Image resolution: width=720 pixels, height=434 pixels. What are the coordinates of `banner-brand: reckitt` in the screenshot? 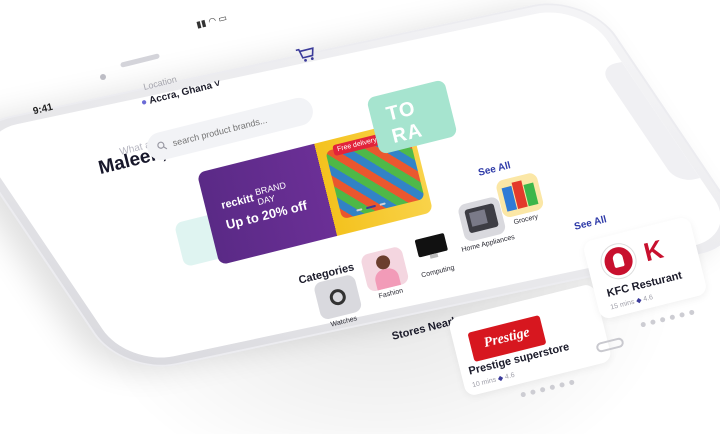 It's located at (237, 202).